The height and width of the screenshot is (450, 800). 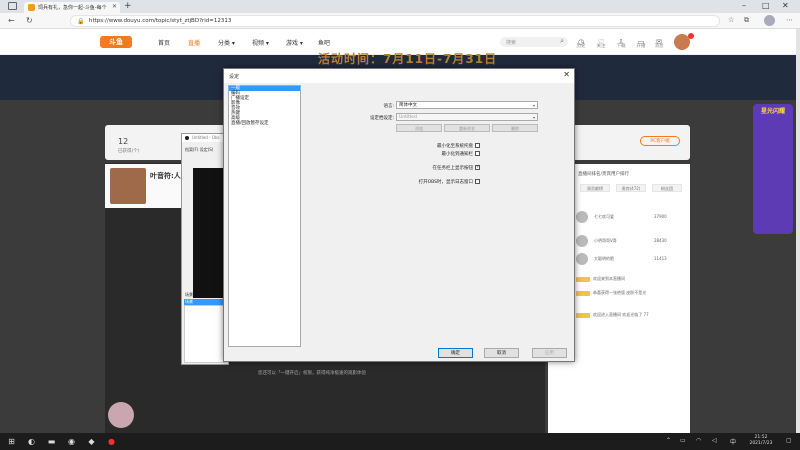 What do you see at coordinates (226, 42) in the screenshot?
I see `nav-category: 分类 ▾` at bounding box center [226, 42].